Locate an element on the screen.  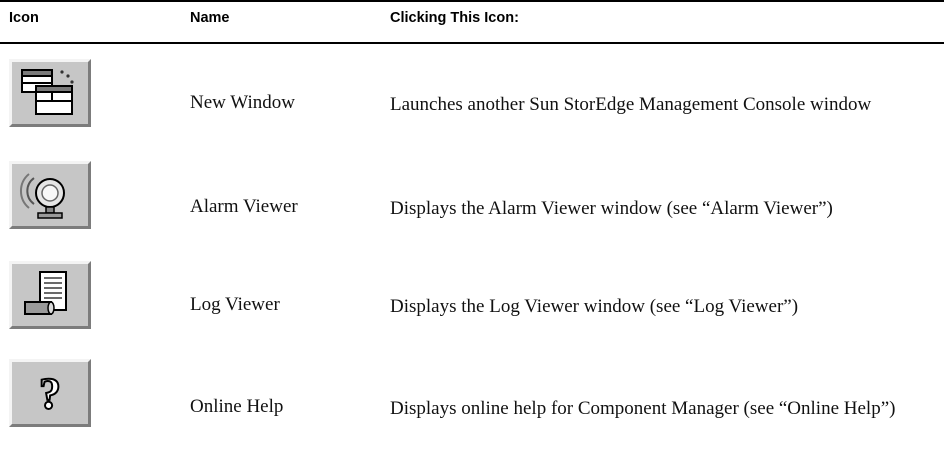
table-top-rule is located at coordinates (472, 1).